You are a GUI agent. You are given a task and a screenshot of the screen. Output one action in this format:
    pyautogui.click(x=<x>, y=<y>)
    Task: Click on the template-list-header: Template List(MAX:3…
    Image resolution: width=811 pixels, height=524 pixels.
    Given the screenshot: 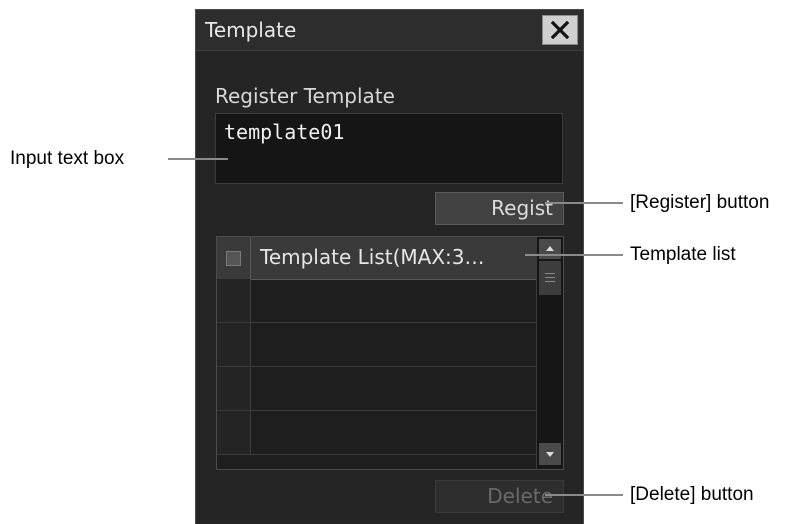 What is the action you would take?
    pyautogui.click(x=376, y=258)
    